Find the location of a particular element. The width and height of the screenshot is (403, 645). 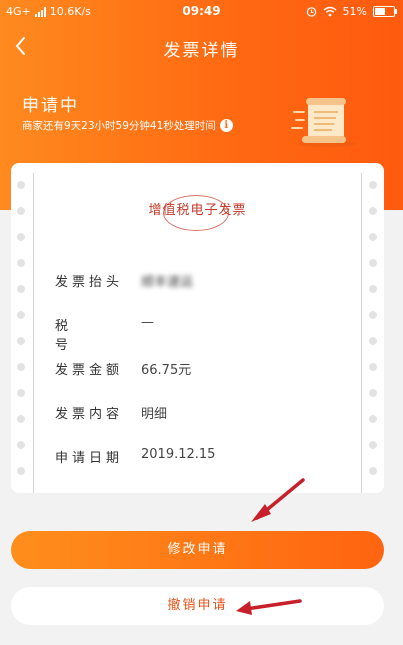

status-bar: 4G+ 10.6K/s 09:49 51% is located at coordinates (201, 12).